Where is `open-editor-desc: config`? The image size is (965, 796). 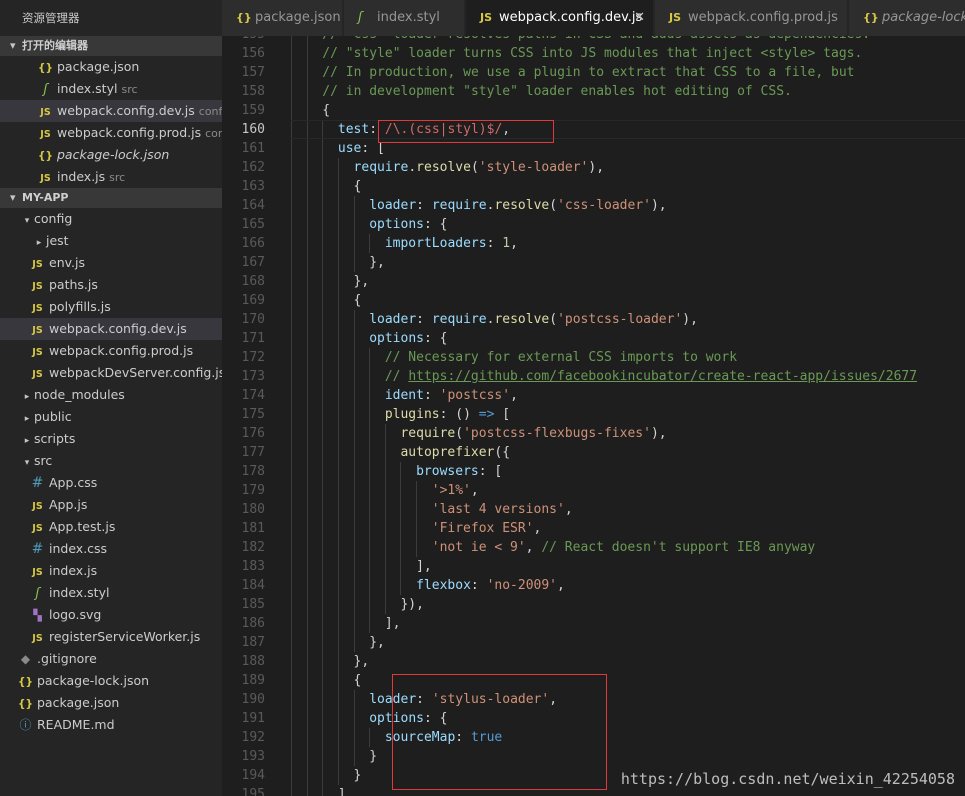
open-editor-desc: config is located at coordinates (210, 111).